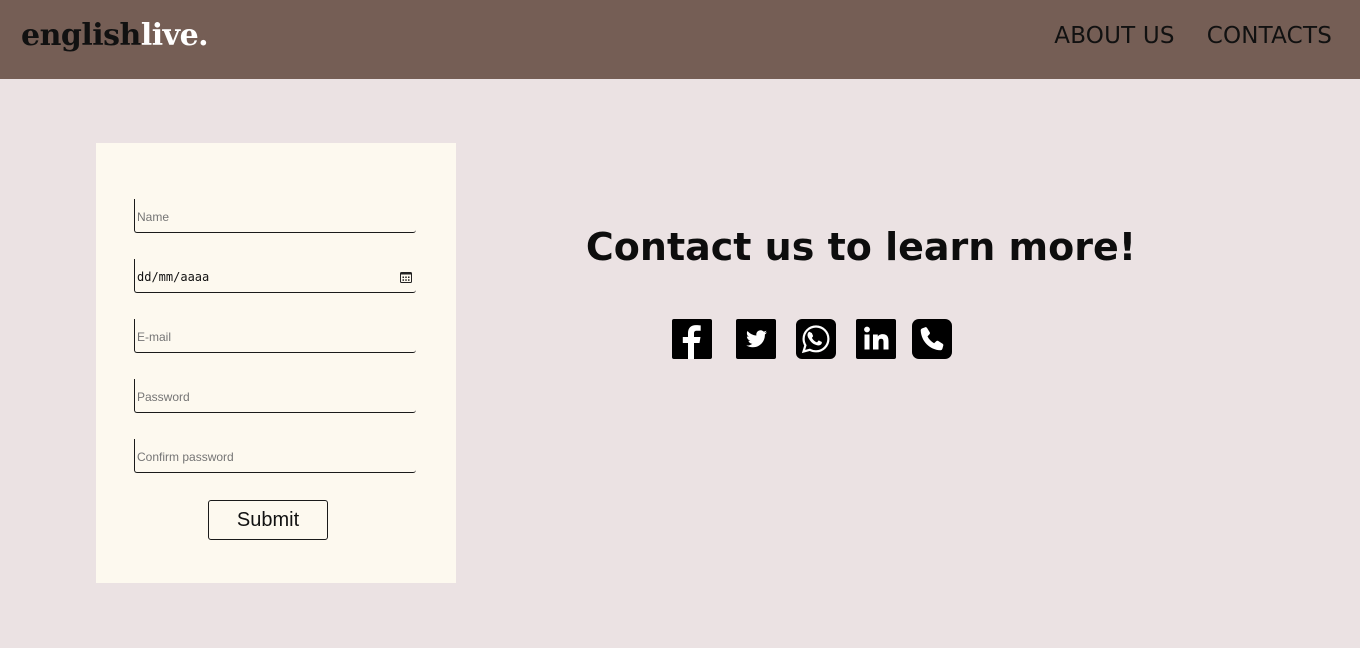 This screenshot has width=1360, height=648. I want to click on name-input, so click(275, 215).